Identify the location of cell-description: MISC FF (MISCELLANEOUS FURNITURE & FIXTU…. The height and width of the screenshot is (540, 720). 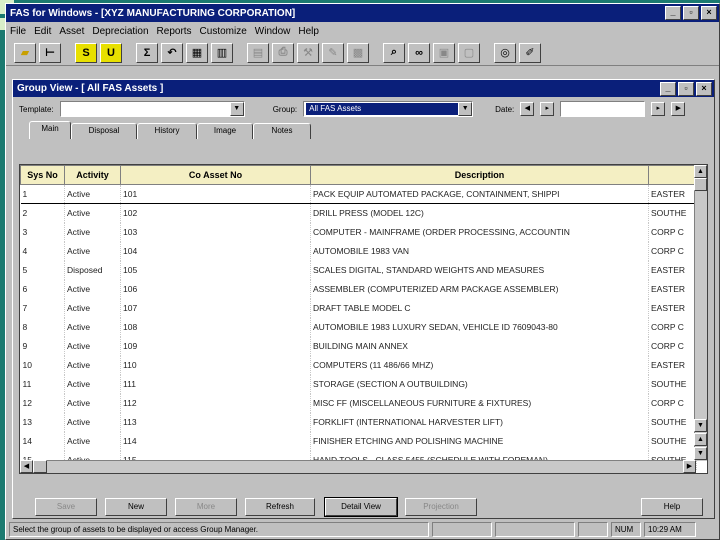
(479, 403).